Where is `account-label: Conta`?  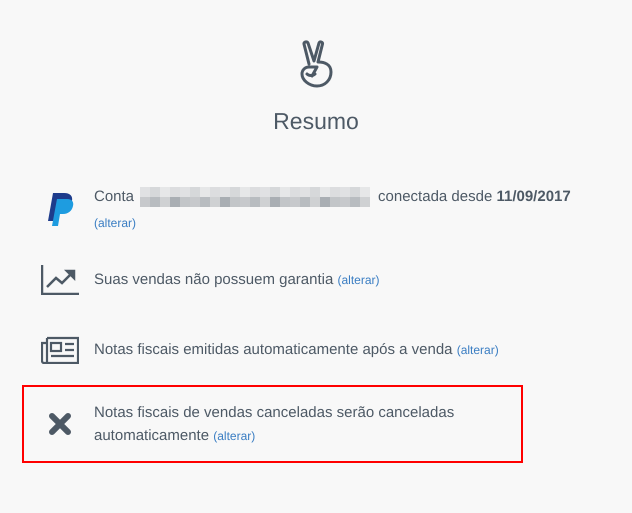
account-label: Conta is located at coordinates (114, 197).